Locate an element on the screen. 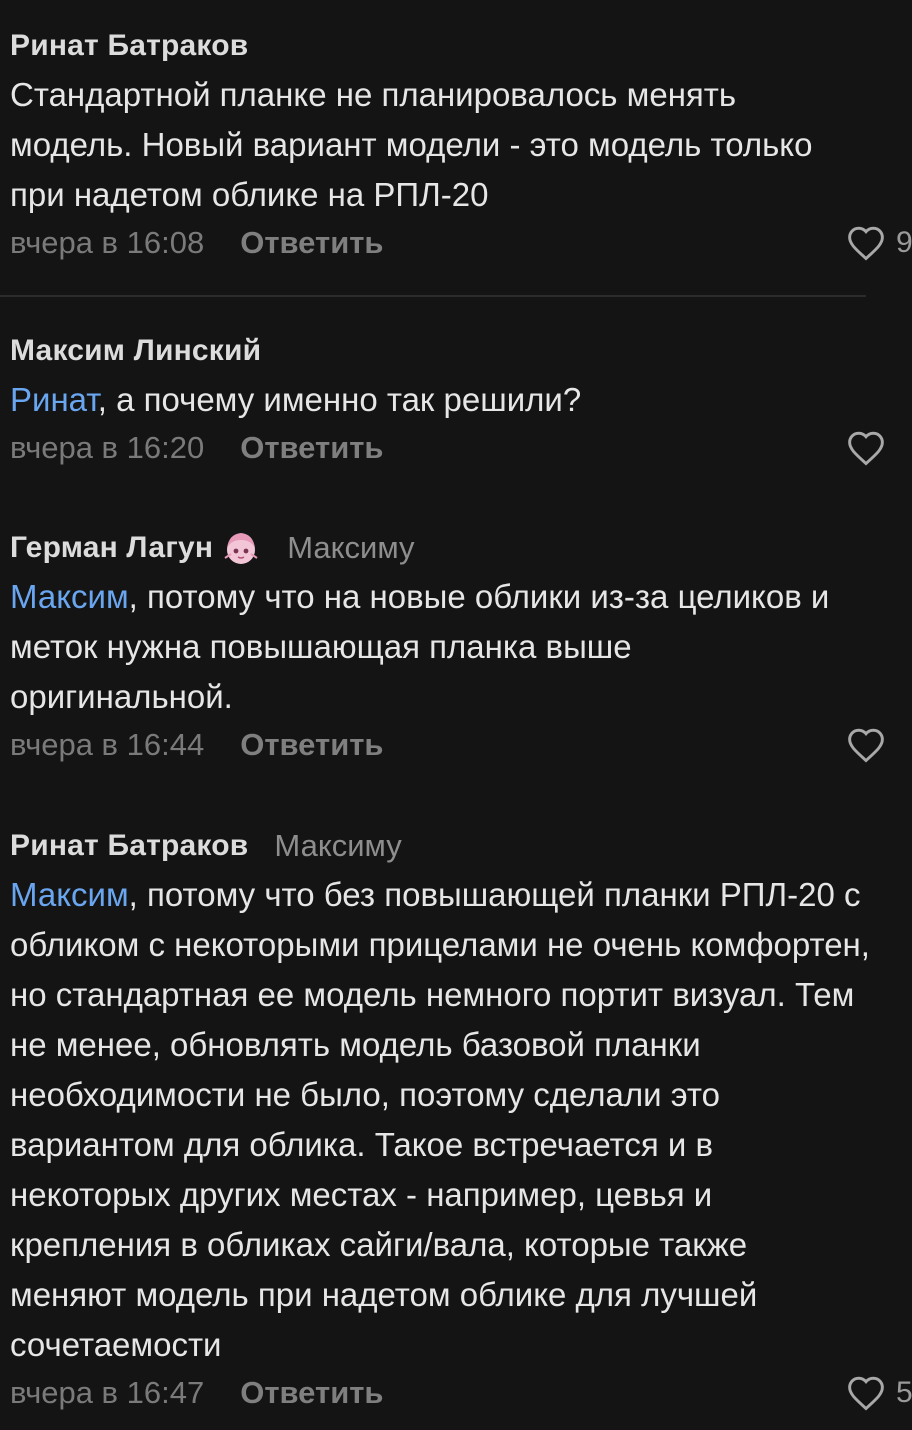 The width and height of the screenshot is (912, 1430). comment-text: Ринат, а почему именно так решили? is located at coordinates (438, 400).